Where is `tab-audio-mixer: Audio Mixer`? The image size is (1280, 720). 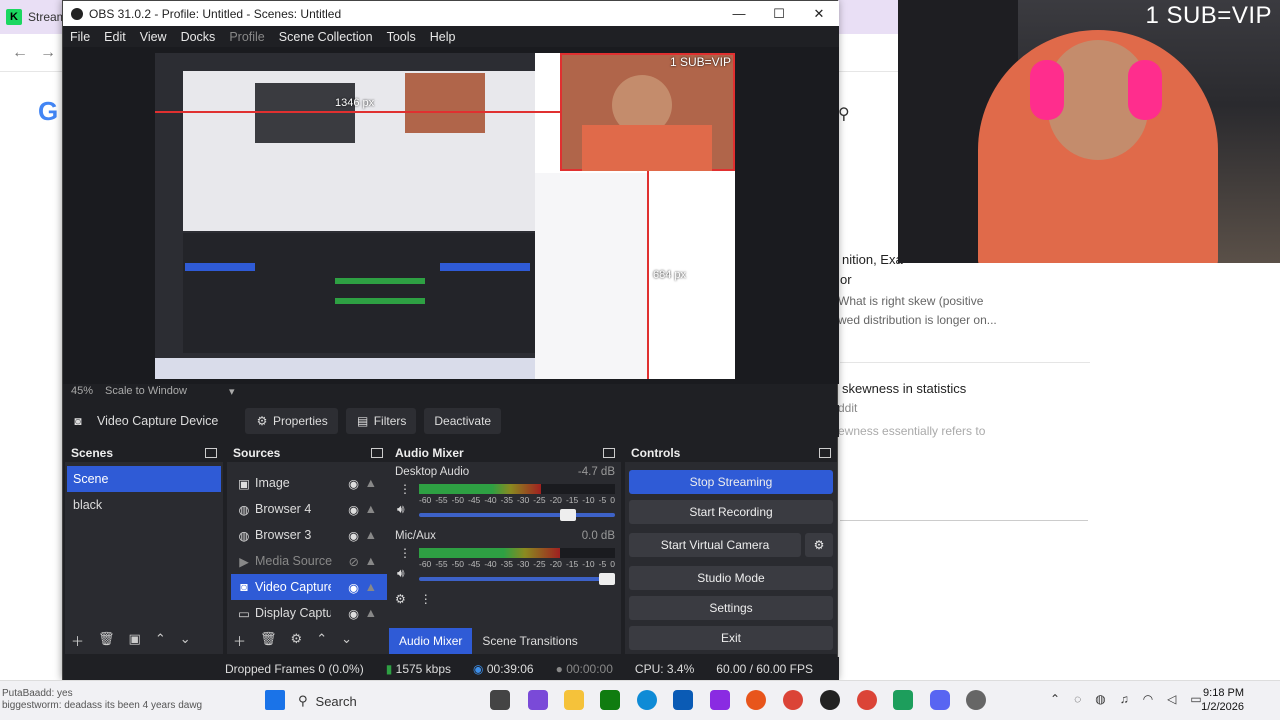 tab-audio-mixer: Audio Mixer is located at coordinates (431, 641).